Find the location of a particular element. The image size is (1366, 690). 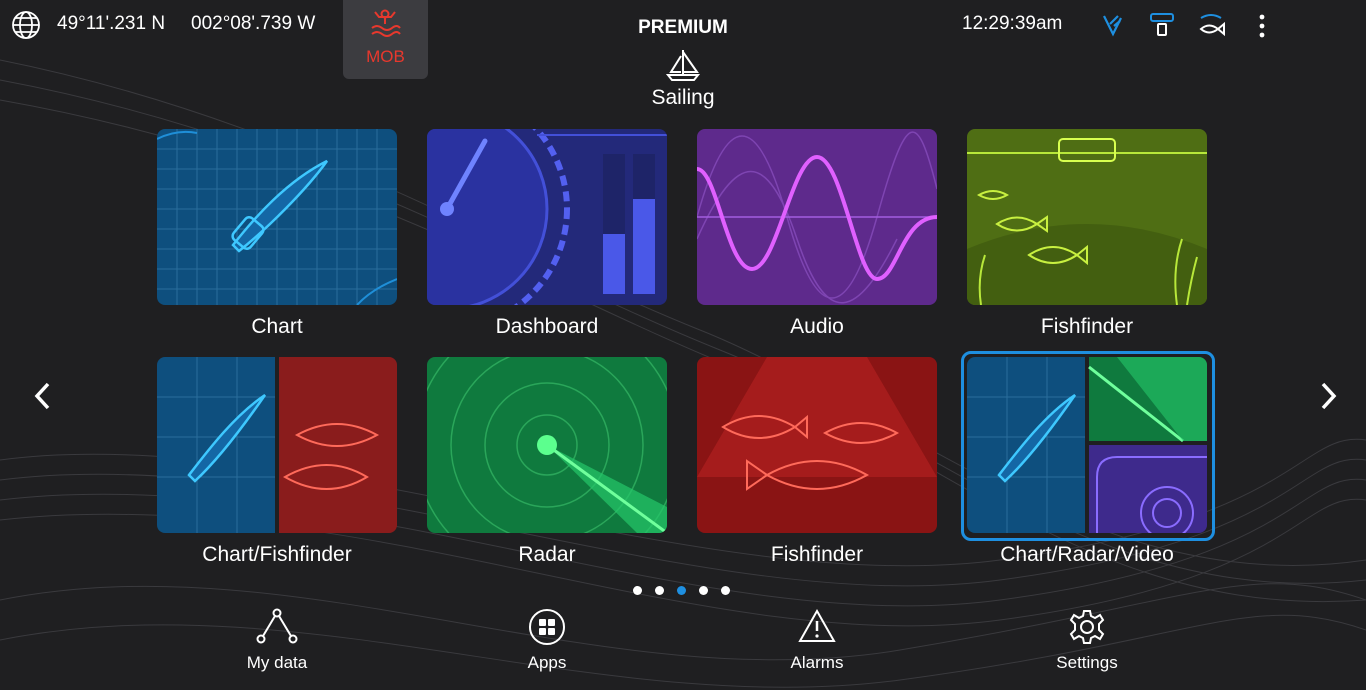

nav-settings: Settings is located at coordinates (1087, 640).